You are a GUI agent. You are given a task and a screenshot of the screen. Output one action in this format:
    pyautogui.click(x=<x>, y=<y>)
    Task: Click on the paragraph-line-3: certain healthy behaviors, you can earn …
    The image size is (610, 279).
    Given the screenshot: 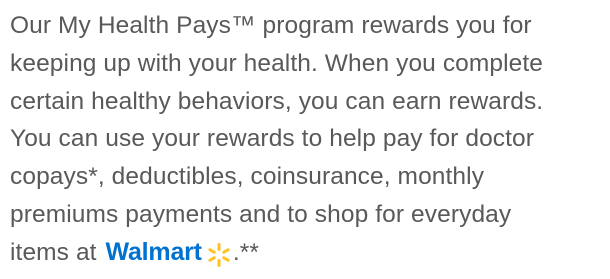 What is the action you would take?
    pyautogui.click(x=277, y=101)
    